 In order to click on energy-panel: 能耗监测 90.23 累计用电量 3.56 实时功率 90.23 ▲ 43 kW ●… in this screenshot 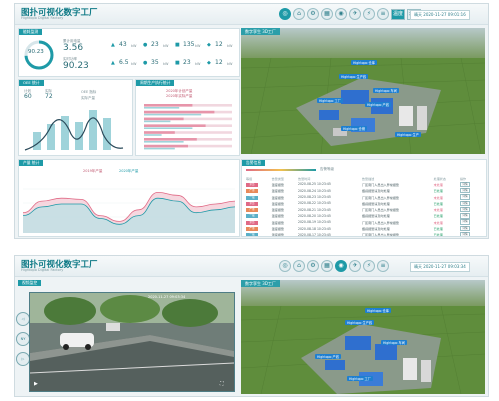, I will do `click(129, 52)`.